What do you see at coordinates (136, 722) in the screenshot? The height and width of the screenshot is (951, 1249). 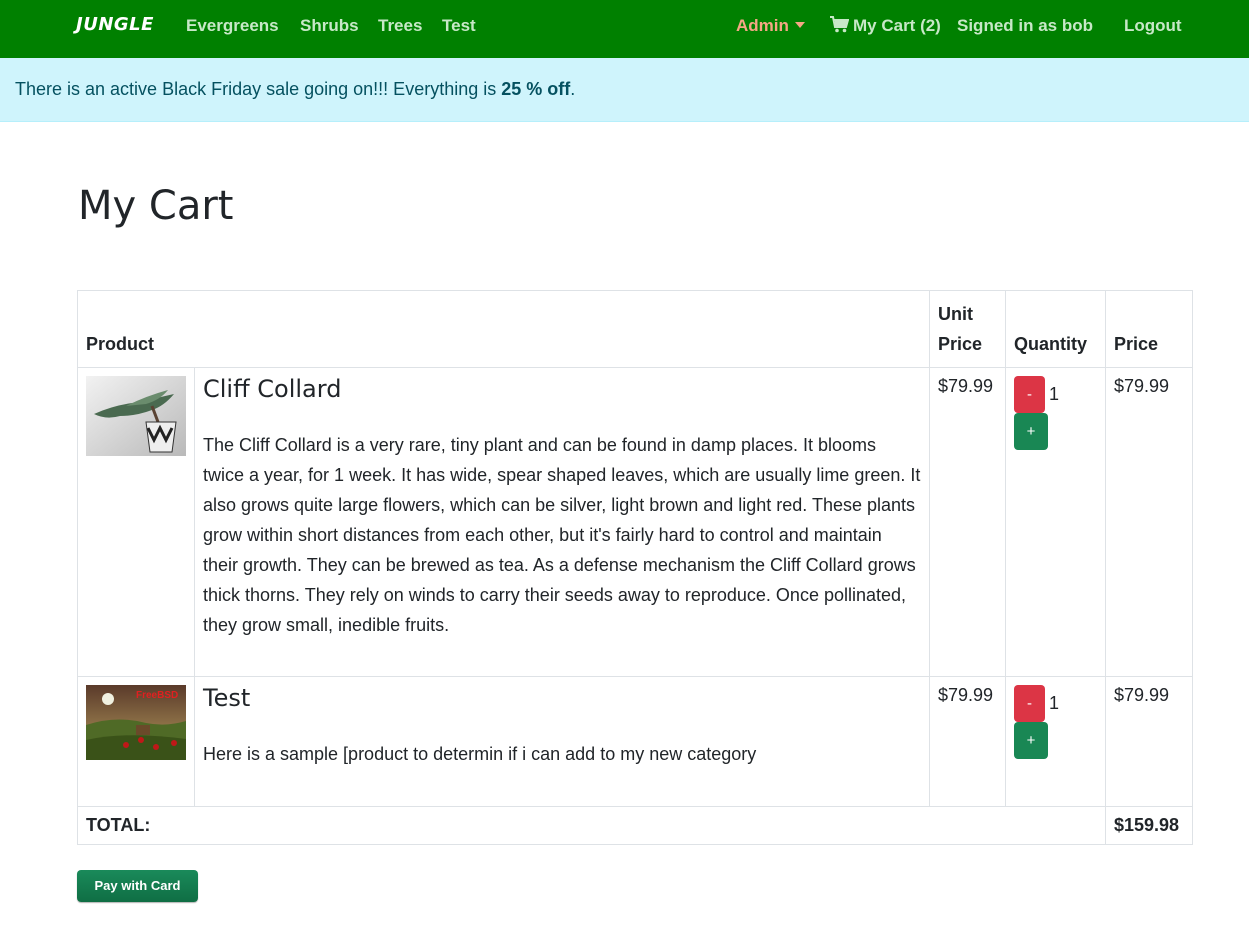 I see `product-image-freebsd: FreeBSD` at bounding box center [136, 722].